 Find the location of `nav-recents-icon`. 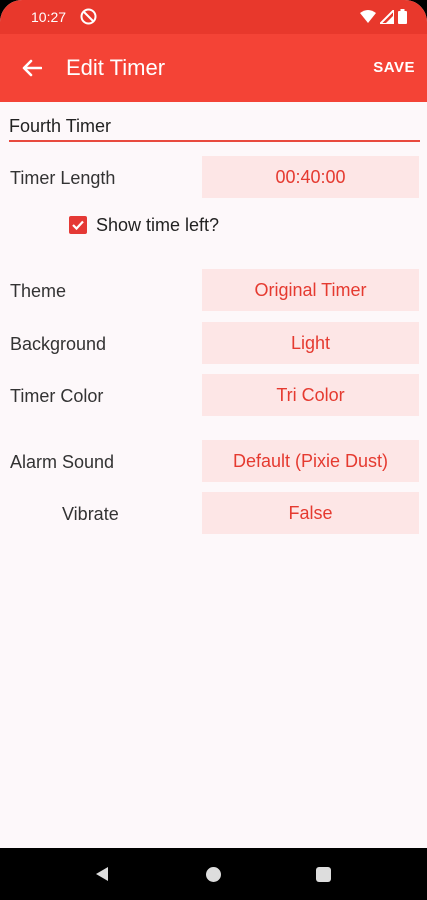

nav-recents-icon is located at coordinates (323, 874).